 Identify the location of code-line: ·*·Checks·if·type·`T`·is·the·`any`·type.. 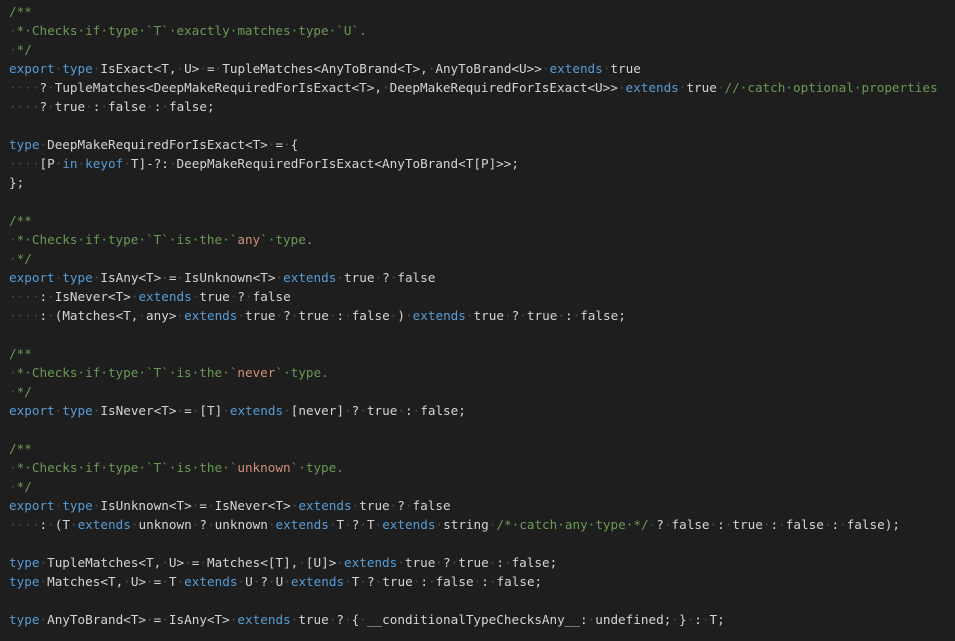
(473, 239).